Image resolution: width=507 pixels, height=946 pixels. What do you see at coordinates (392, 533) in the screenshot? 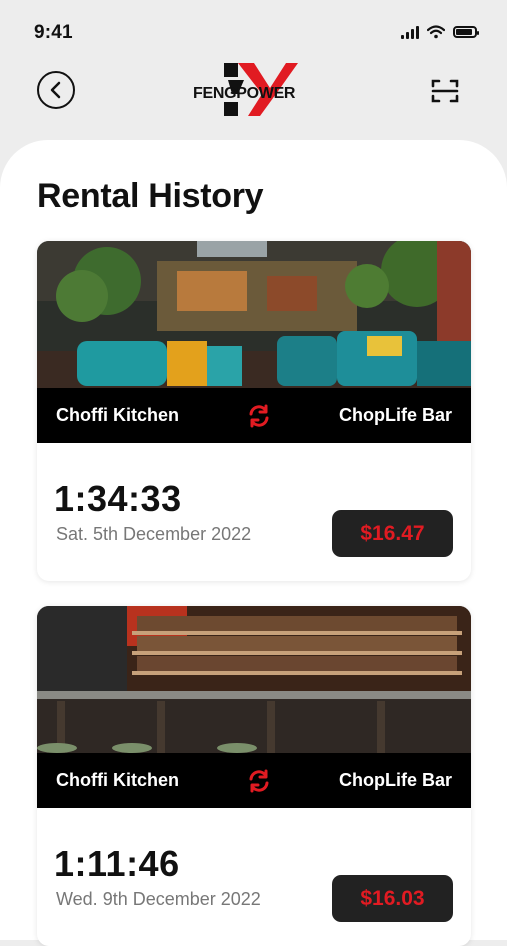
I see `price-badge: $16.47` at bounding box center [392, 533].